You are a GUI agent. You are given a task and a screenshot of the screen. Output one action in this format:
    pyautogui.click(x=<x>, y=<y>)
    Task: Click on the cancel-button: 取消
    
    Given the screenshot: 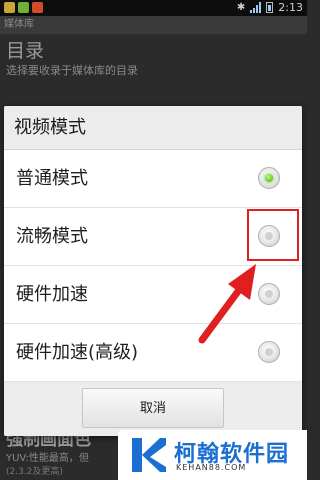 What is the action you would take?
    pyautogui.click(x=153, y=408)
    